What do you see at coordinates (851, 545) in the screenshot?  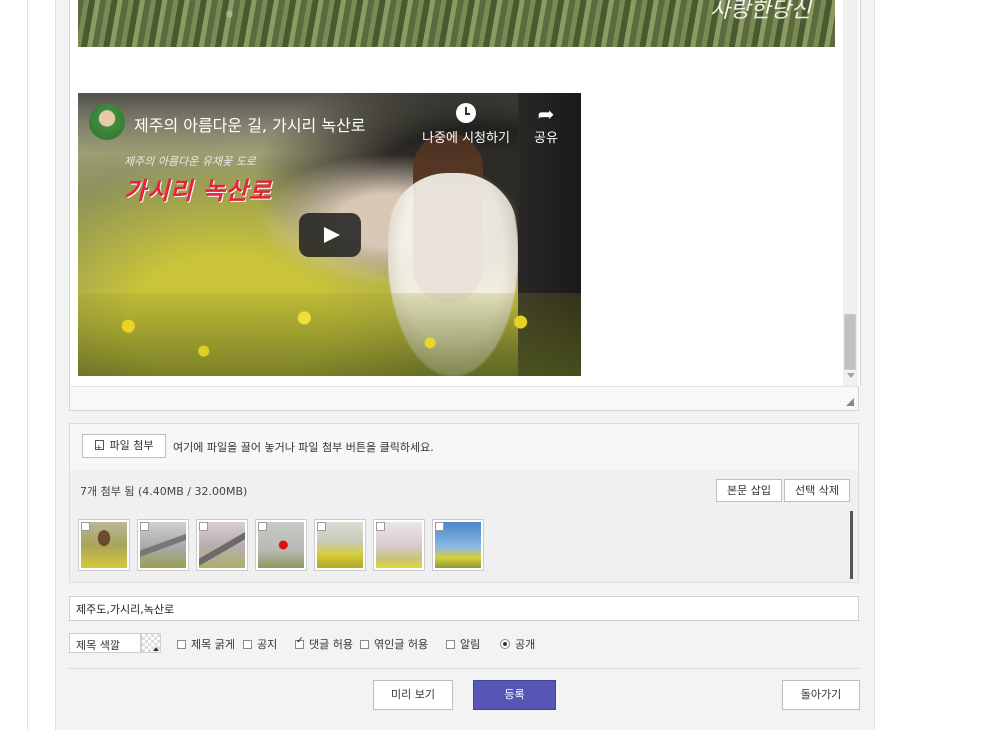 I see `thumbnails-scrollbar` at bounding box center [851, 545].